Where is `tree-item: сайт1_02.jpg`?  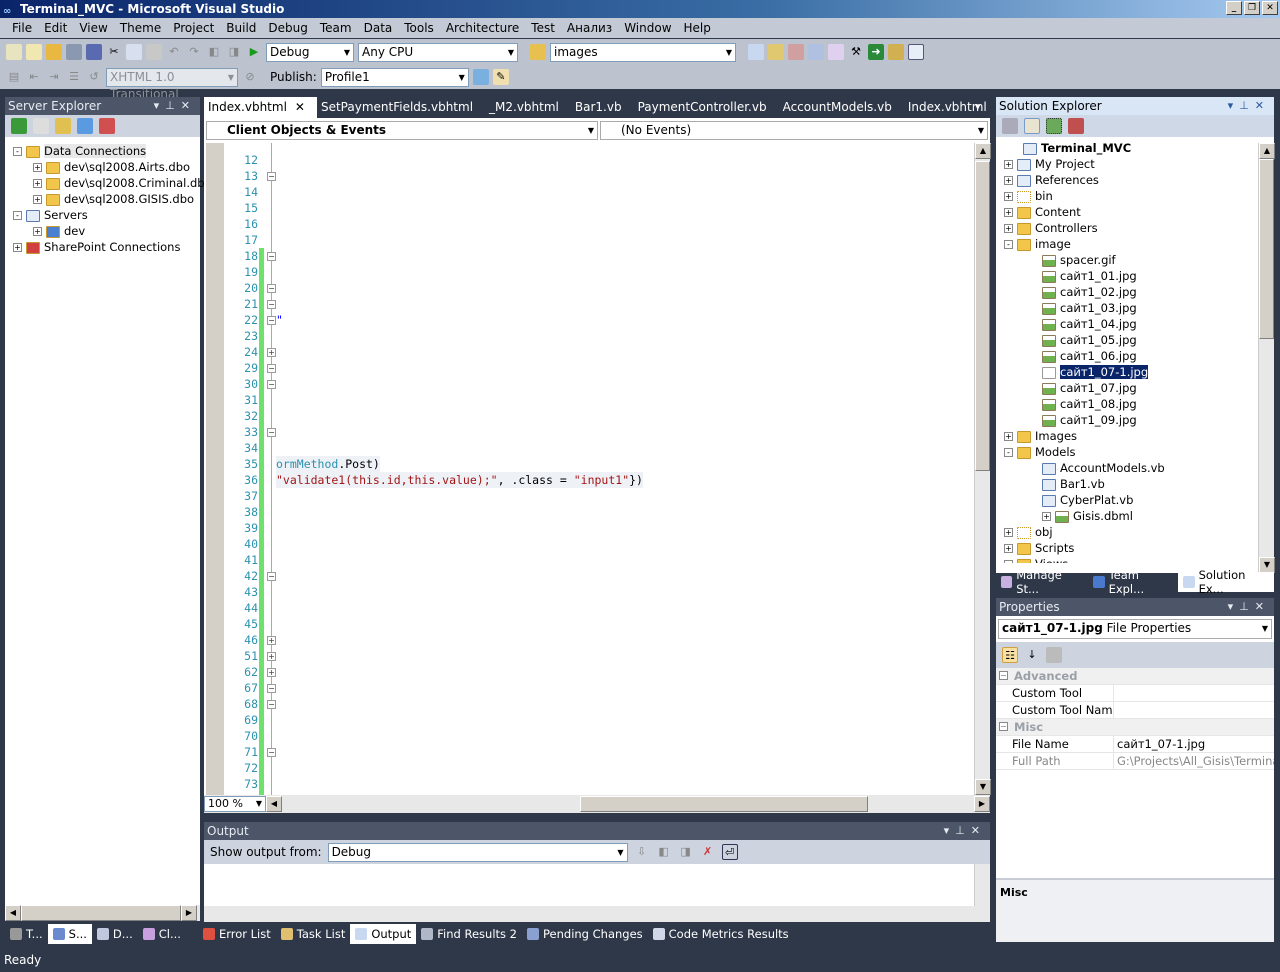
tree-item: сайт1_02.jpg is located at coordinates (1139, 292).